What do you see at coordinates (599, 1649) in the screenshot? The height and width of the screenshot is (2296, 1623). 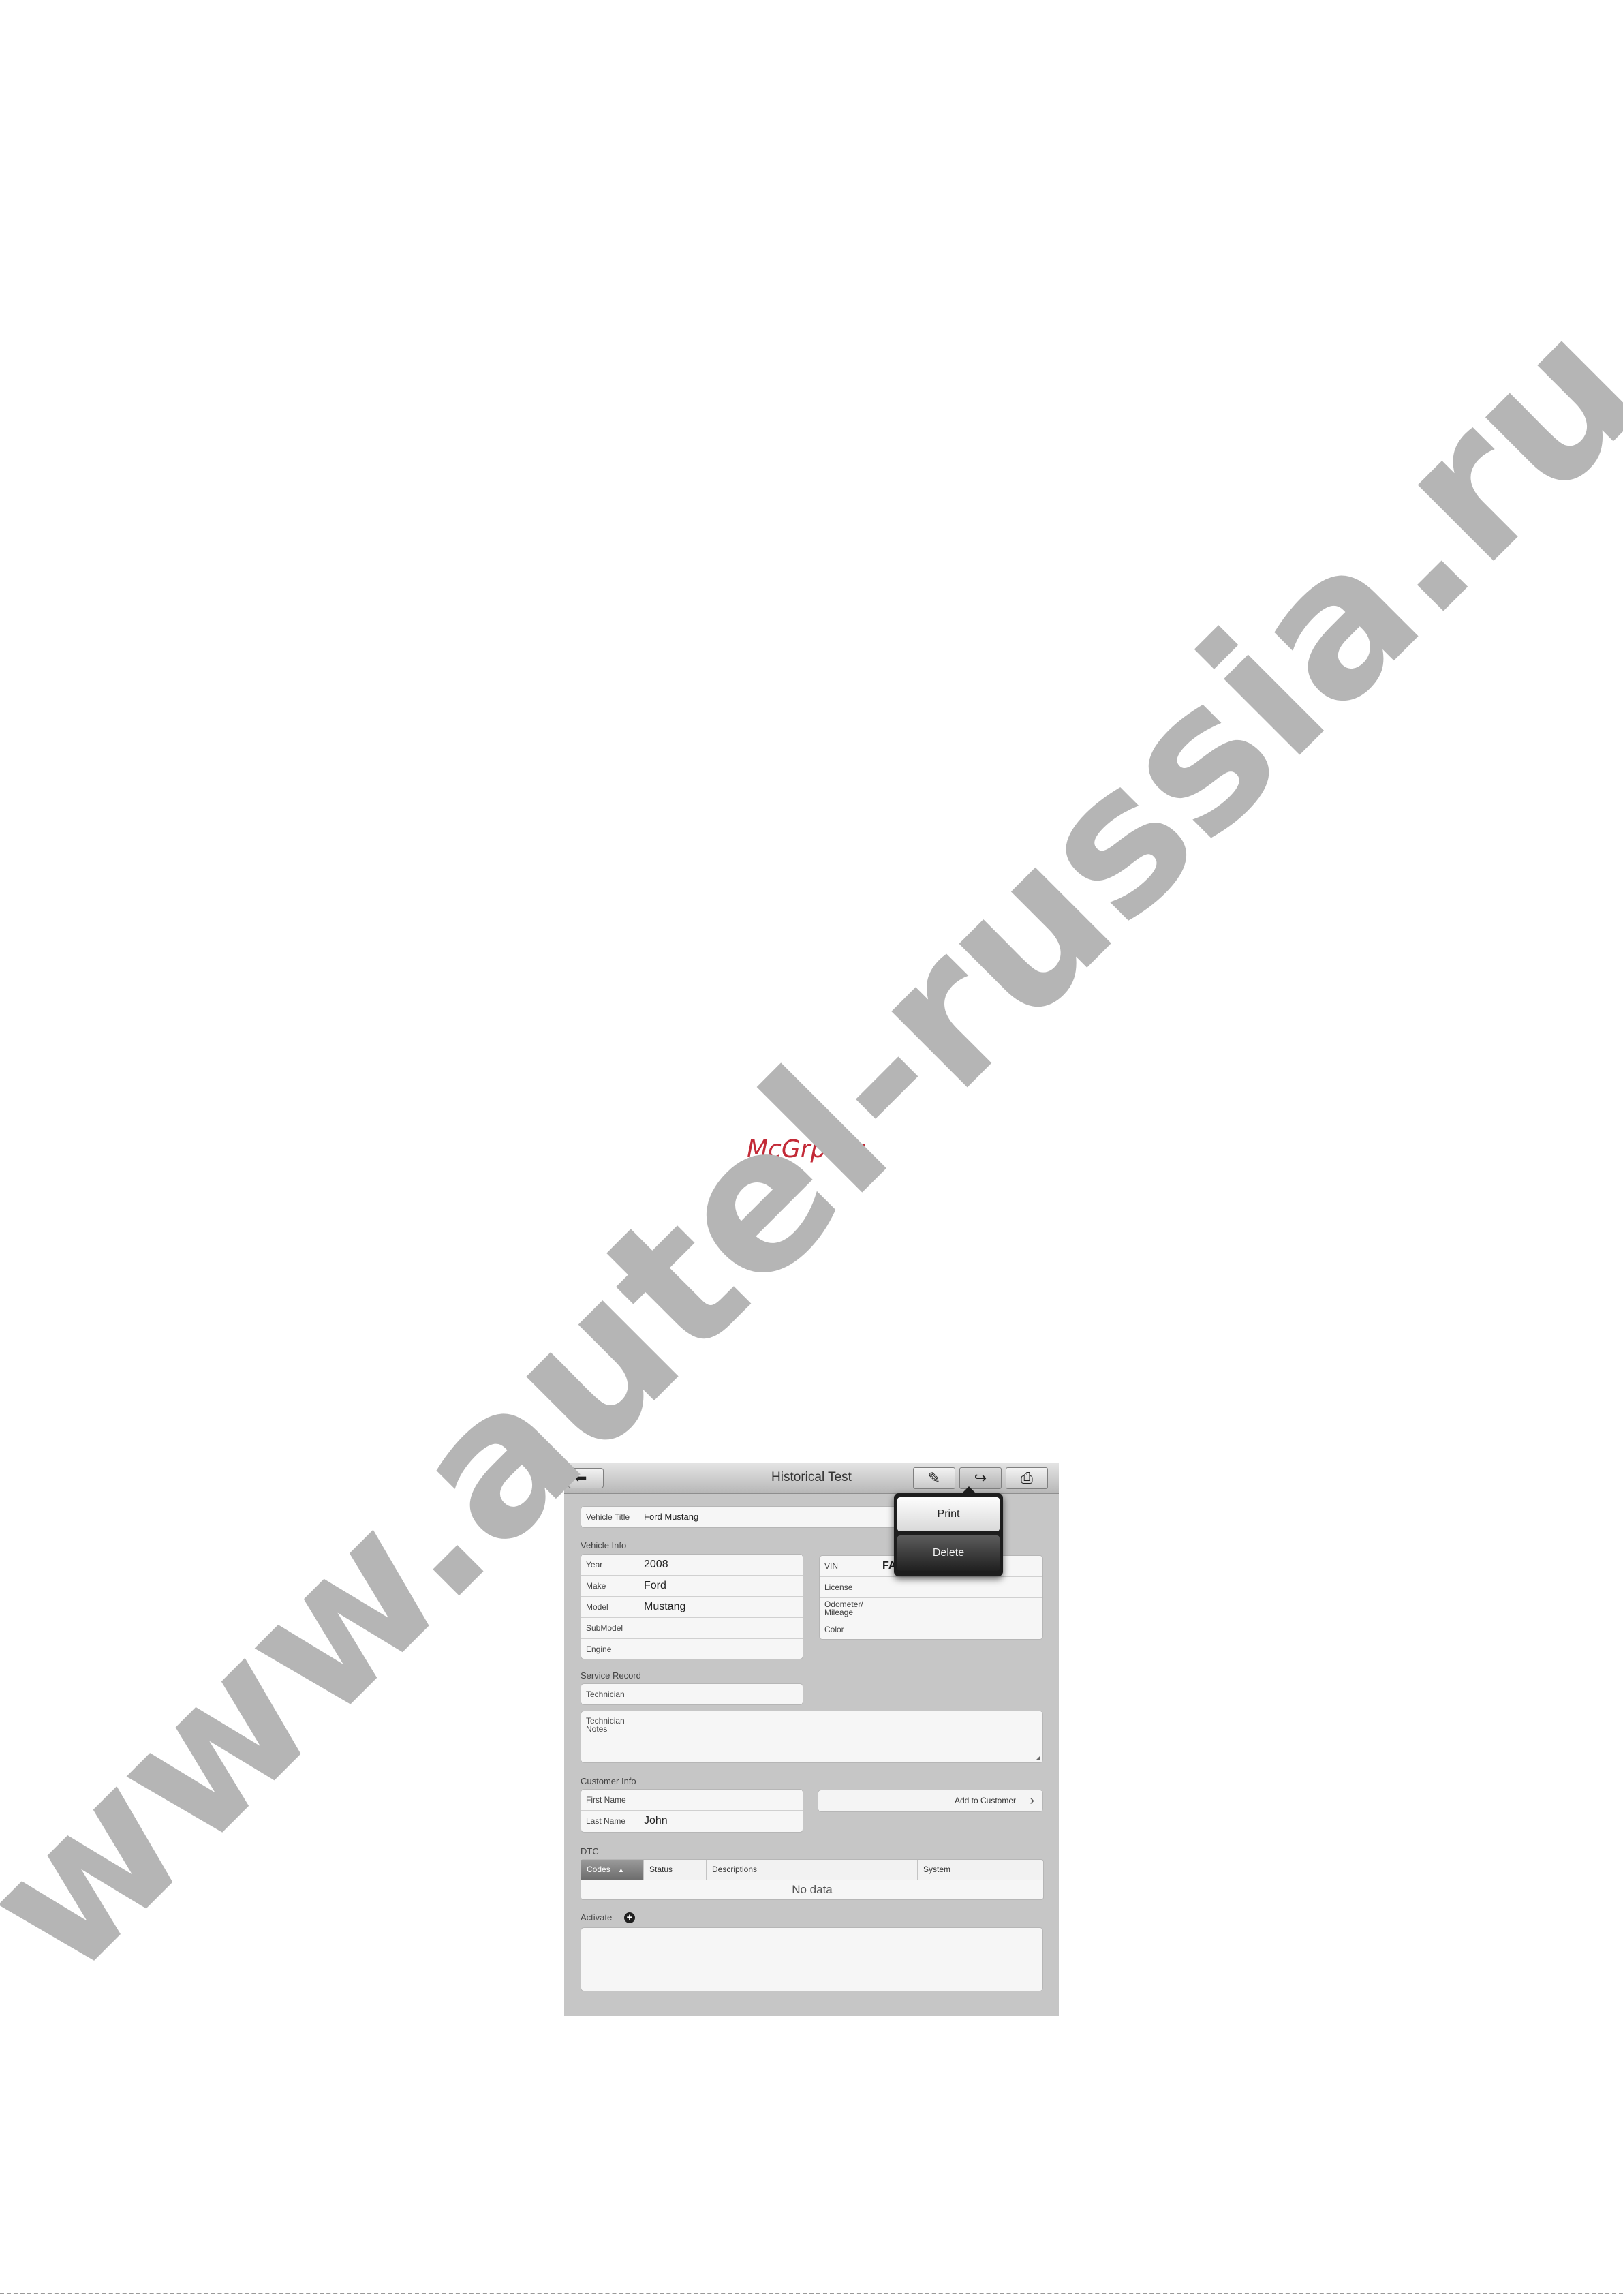 I see `engine-label: Engine` at bounding box center [599, 1649].